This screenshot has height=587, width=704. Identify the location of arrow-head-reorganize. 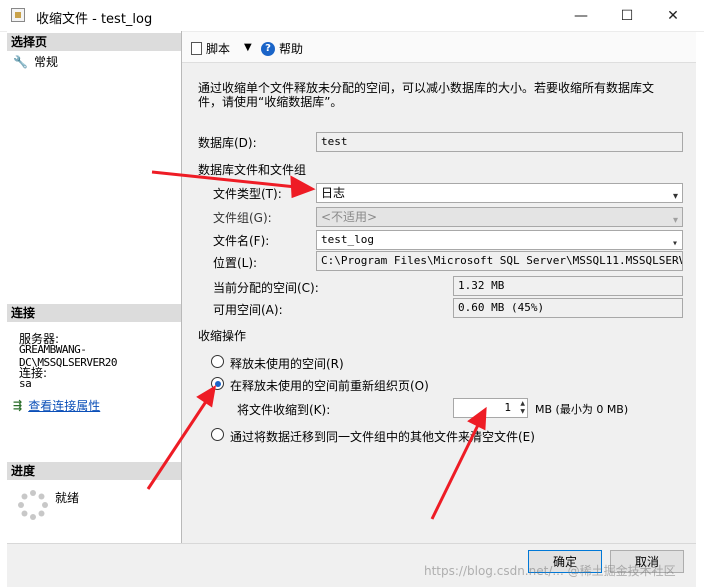
(206, 396).